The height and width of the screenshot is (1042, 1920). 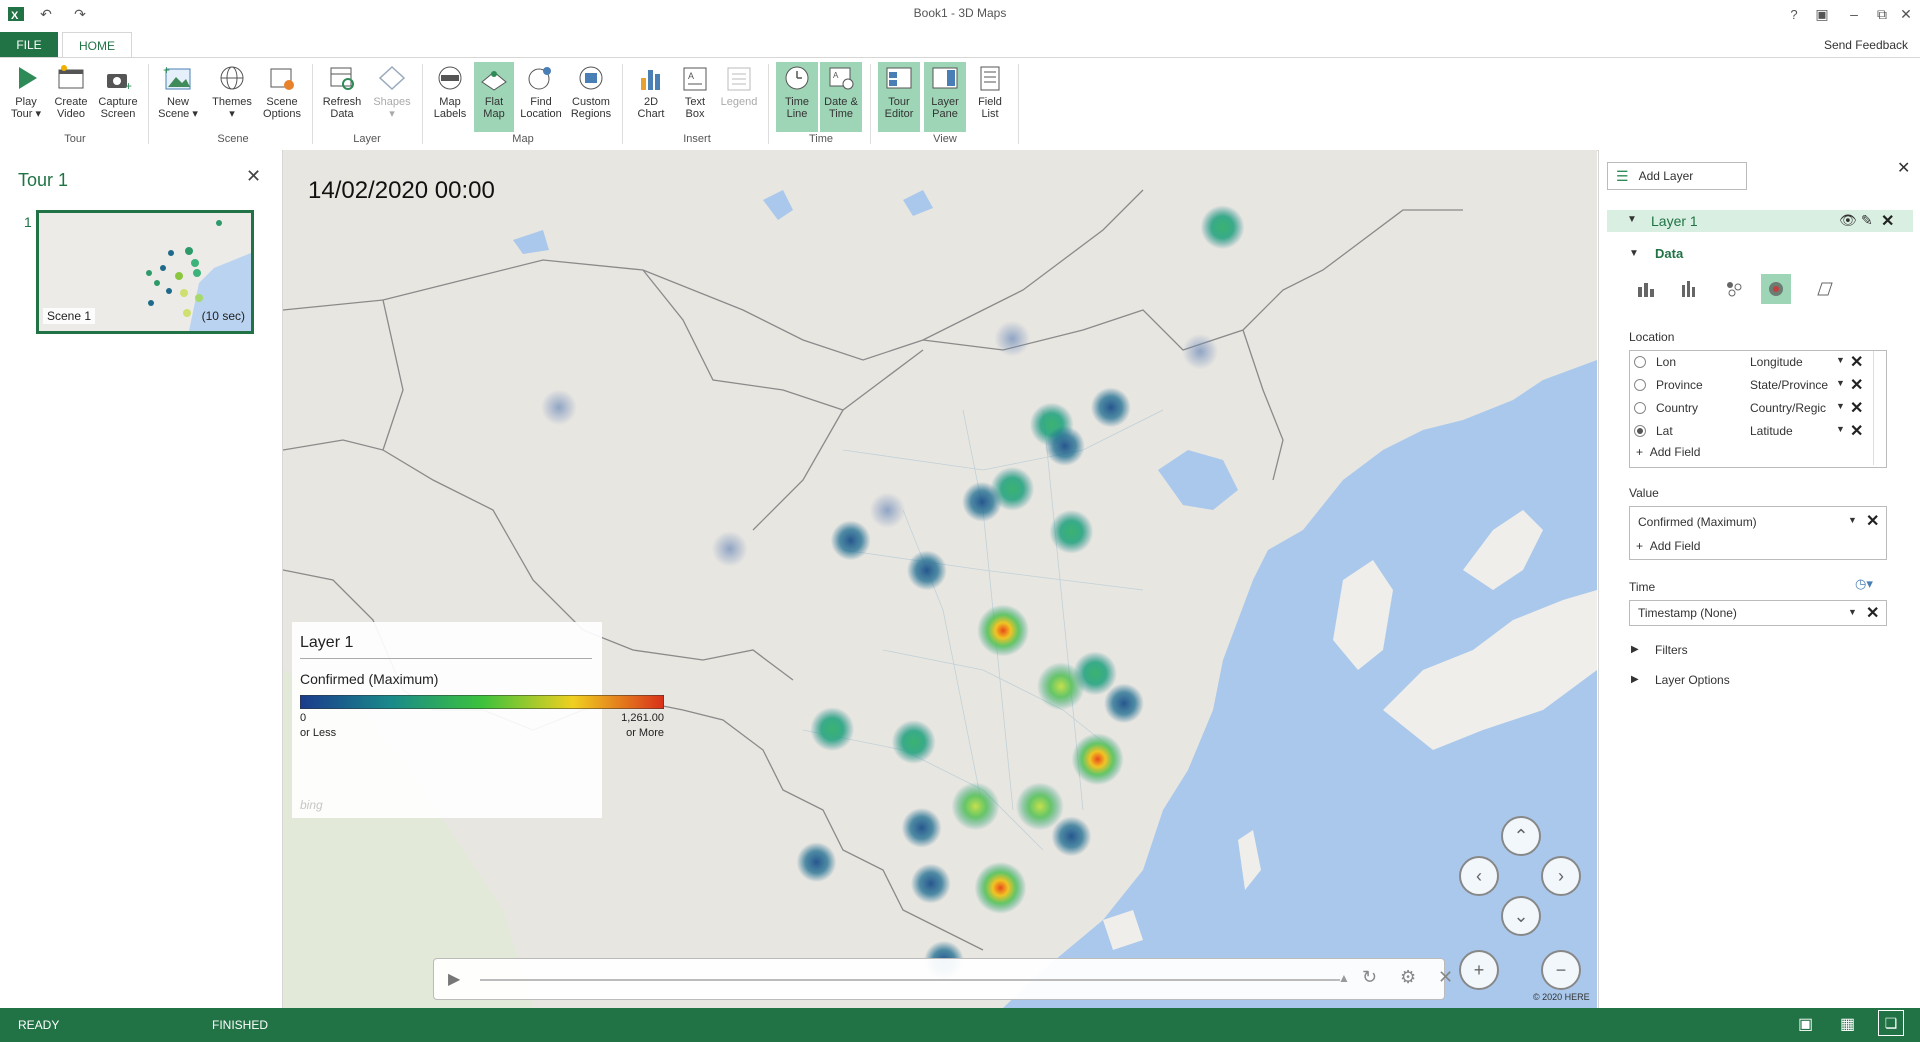 I want to click on tab-file: FILE, so click(x=29, y=45).